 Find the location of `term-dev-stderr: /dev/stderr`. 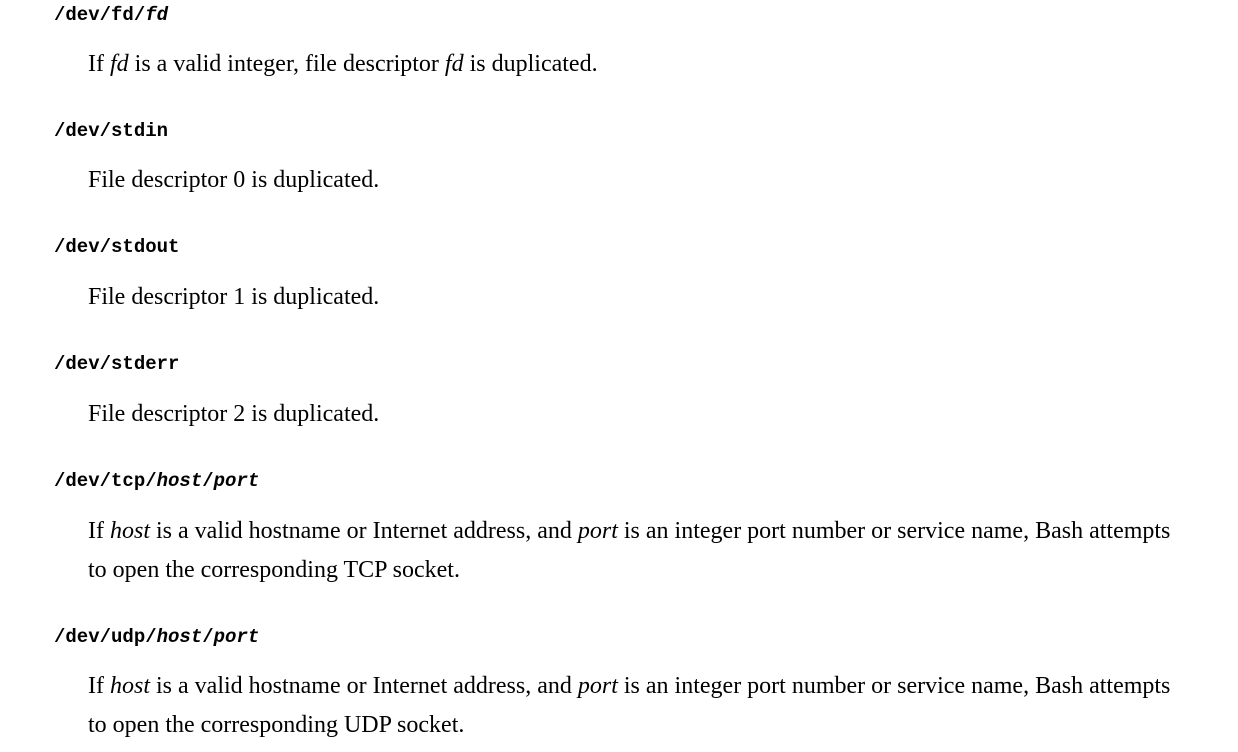

term-dev-stderr: /dev/stderr is located at coordinates (116, 364).